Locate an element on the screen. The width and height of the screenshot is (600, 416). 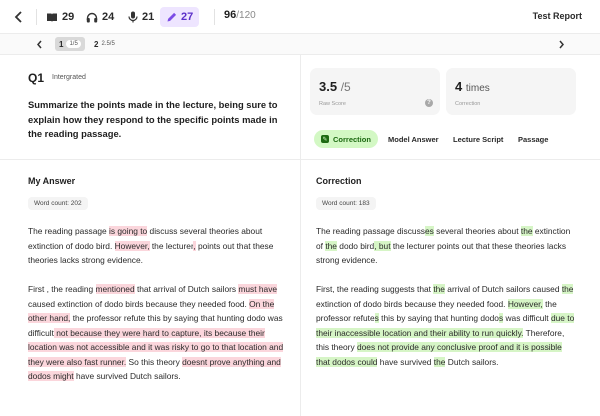
tab-correction: ✎ Correction is located at coordinates (346, 139).